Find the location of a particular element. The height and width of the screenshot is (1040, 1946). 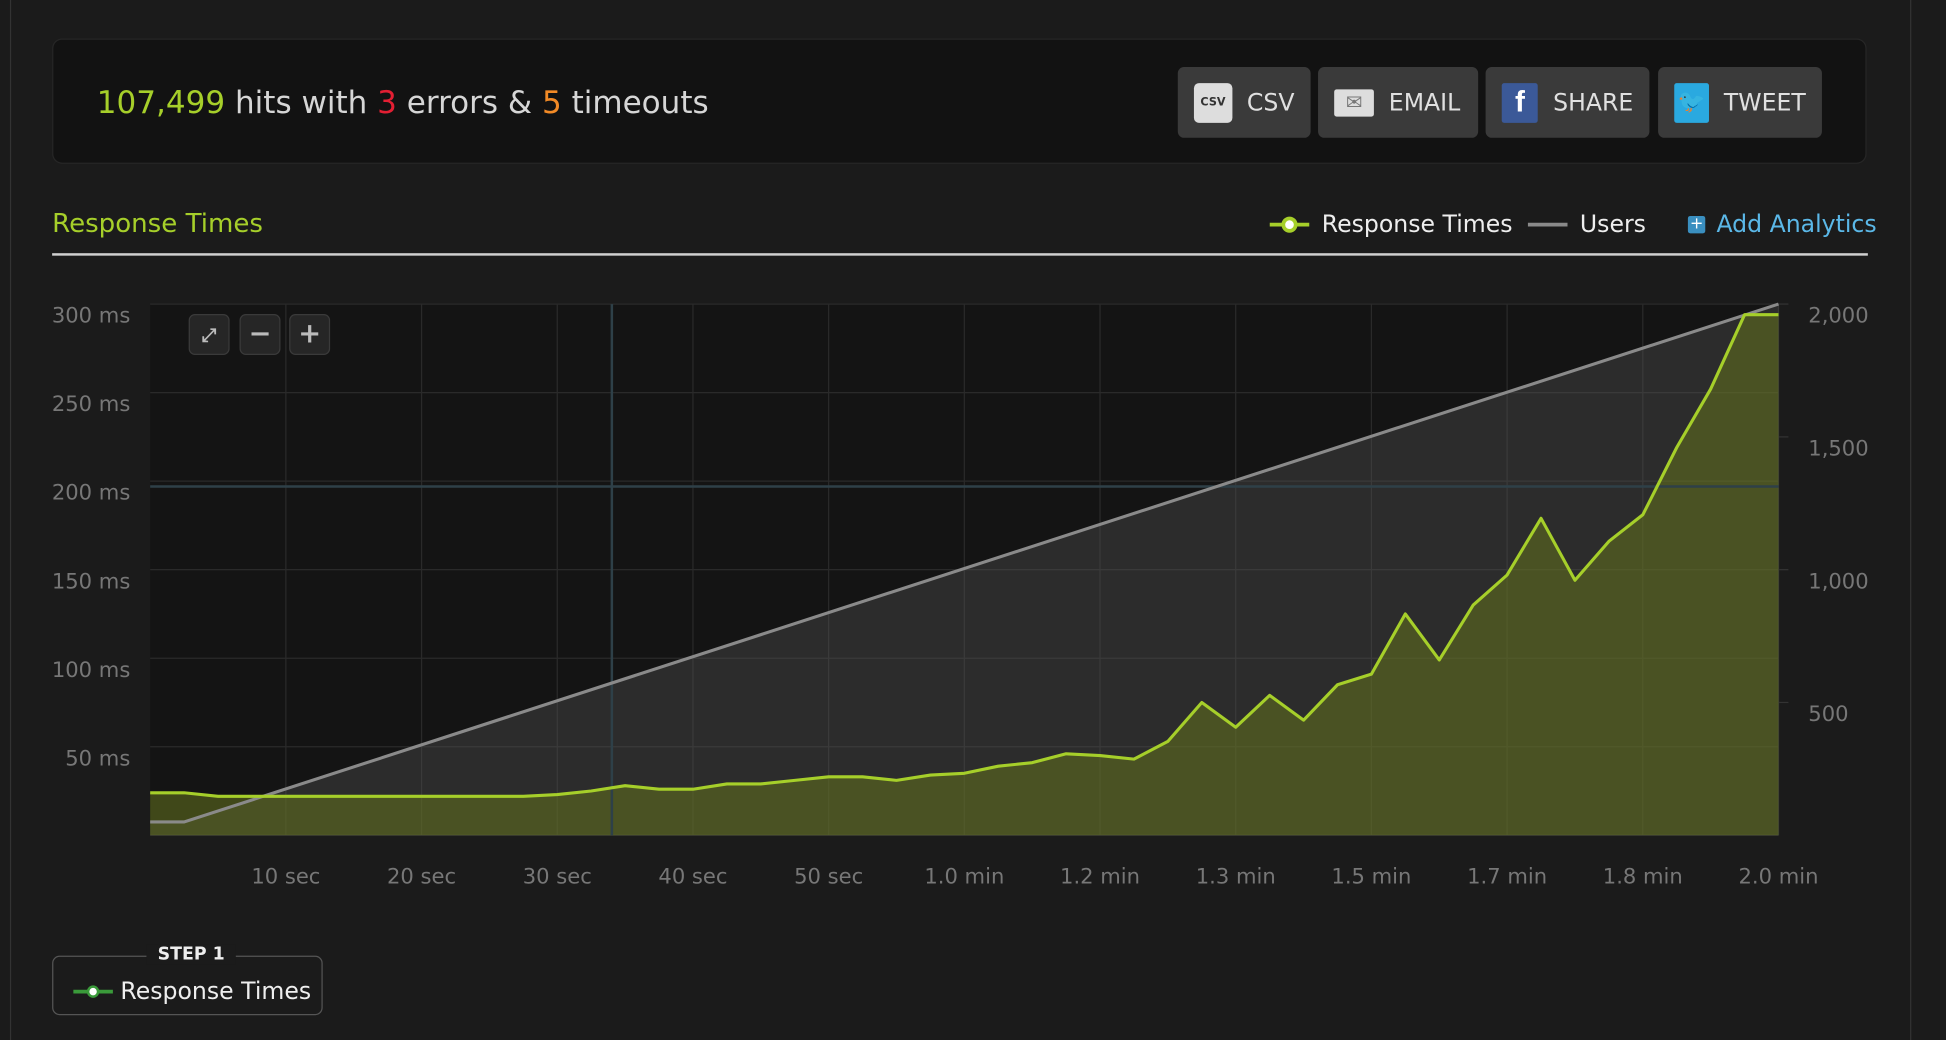

step-1-box: STEP 1 Response Times is located at coordinates (187, 980).